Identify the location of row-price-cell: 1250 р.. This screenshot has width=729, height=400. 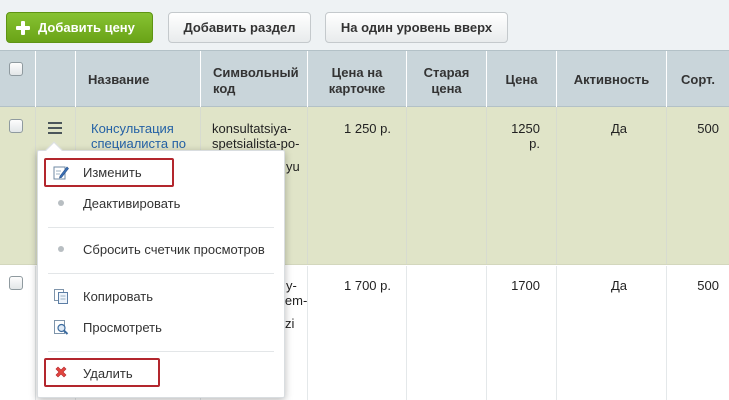
(522, 185).